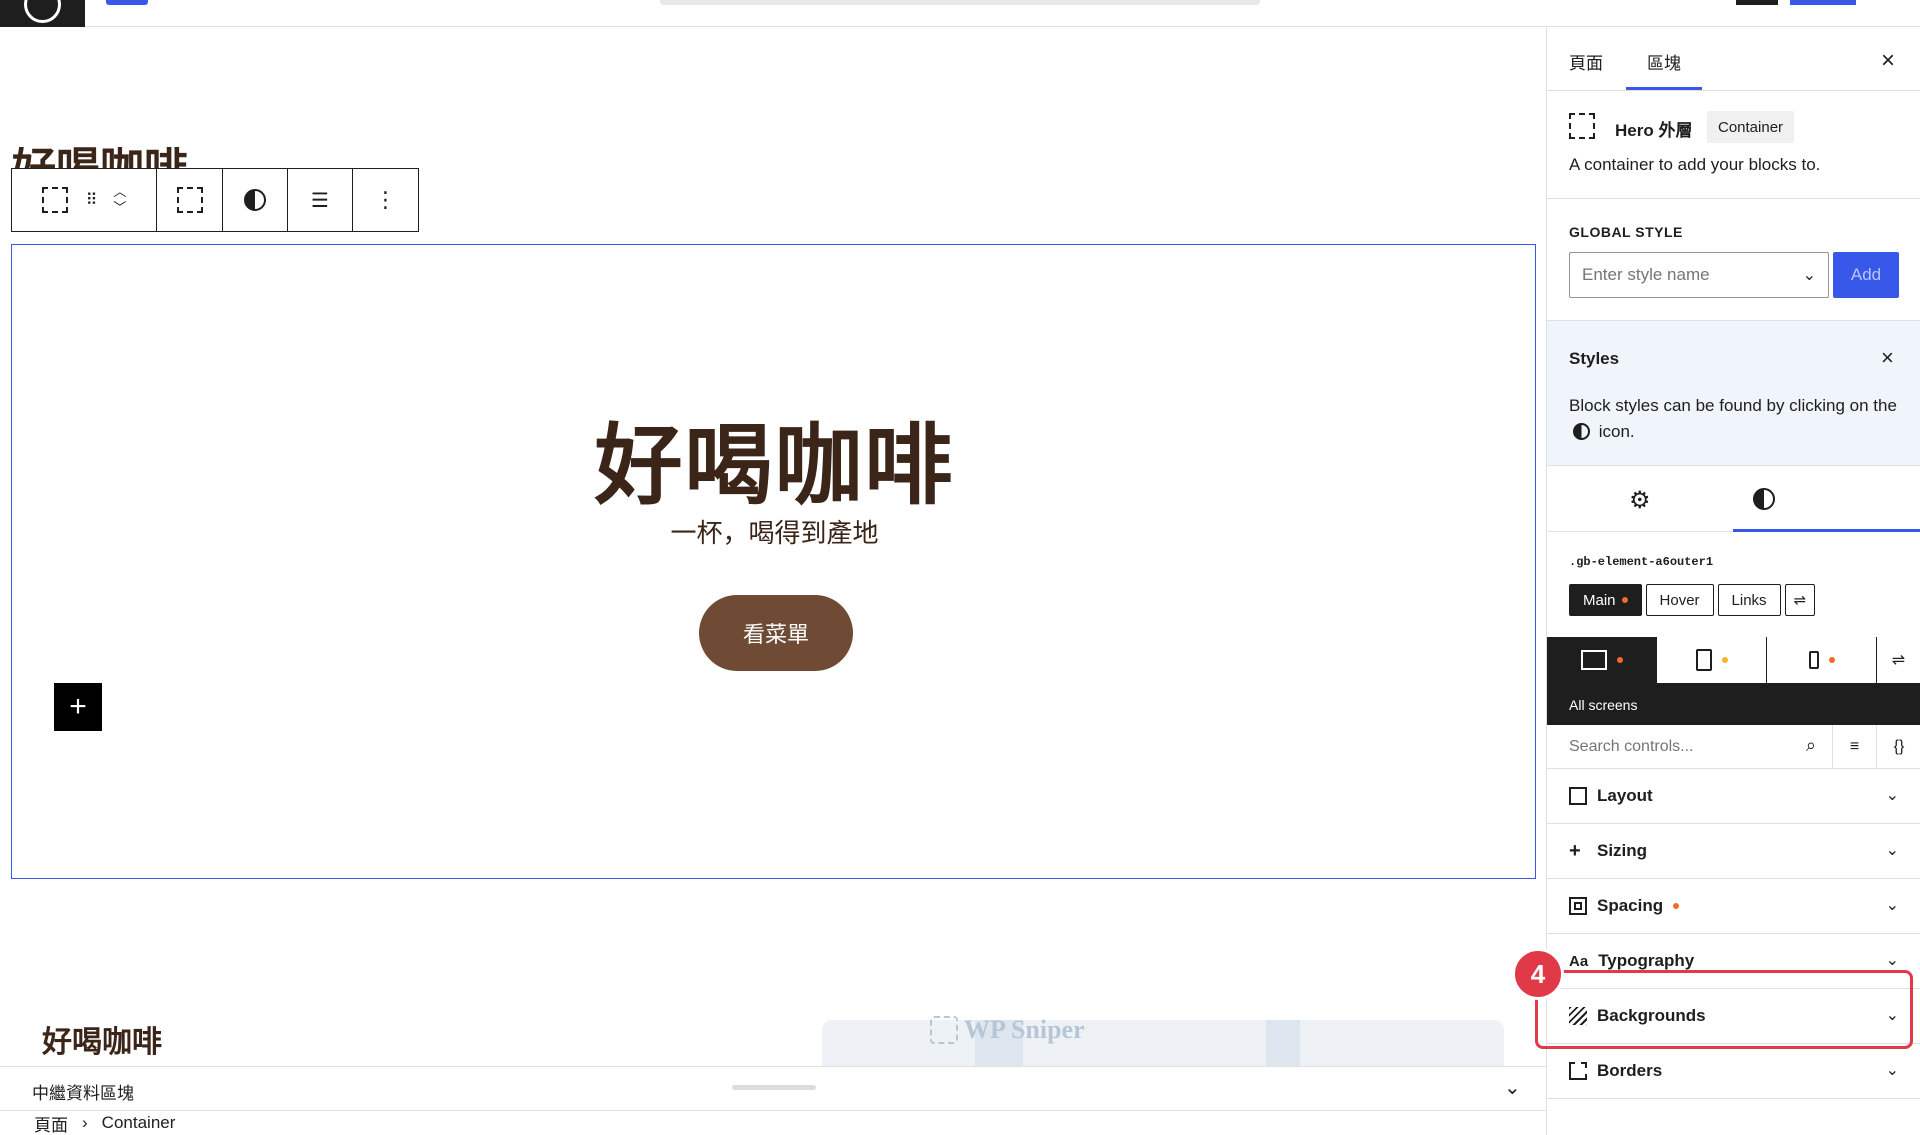 The image size is (1920, 1135). I want to click on global-style-placeholder: Enter style name, so click(1646, 274).